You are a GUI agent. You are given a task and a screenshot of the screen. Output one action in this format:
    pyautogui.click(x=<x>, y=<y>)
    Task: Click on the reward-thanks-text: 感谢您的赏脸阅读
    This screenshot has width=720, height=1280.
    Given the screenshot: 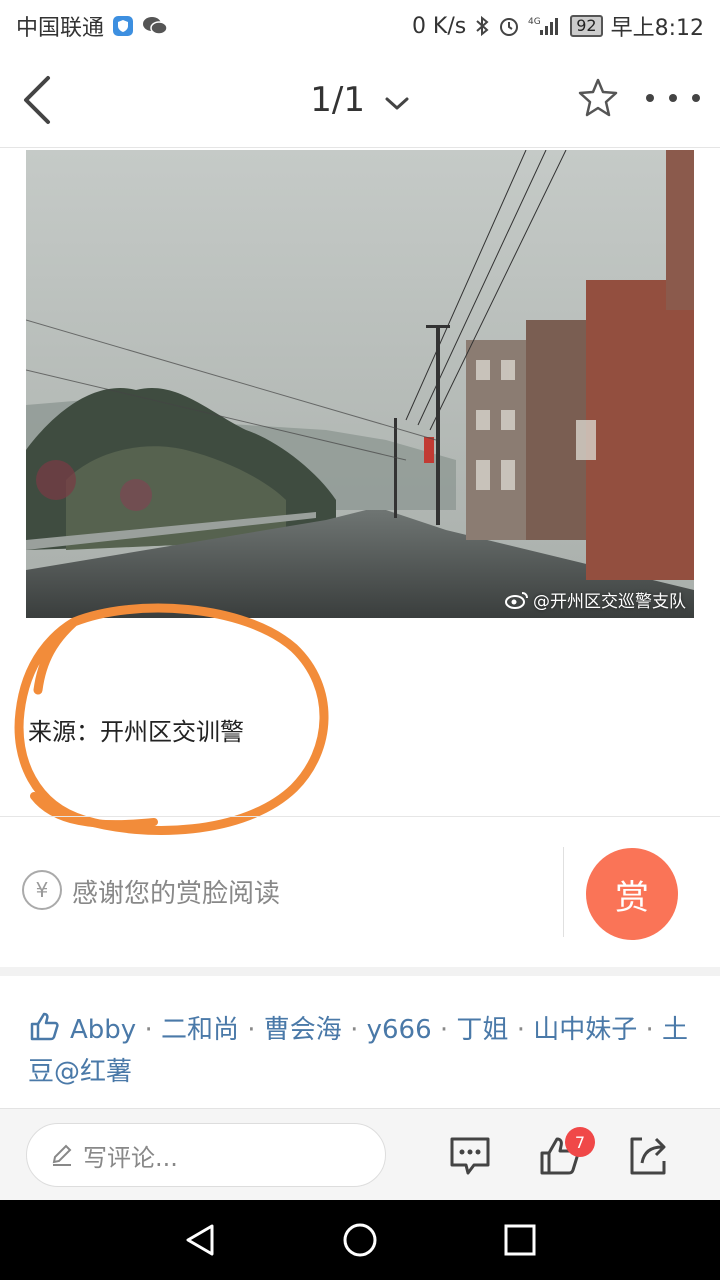 What is the action you would take?
    pyautogui.click(x=176, y=894)
    